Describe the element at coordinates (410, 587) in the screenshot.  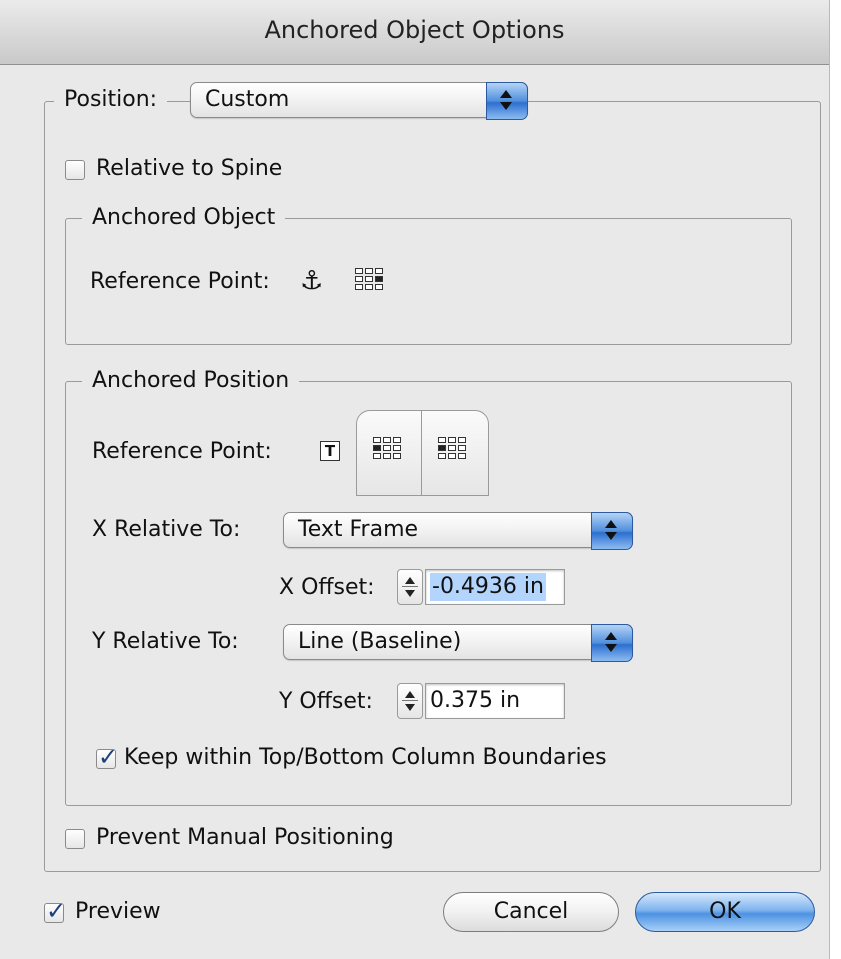
I see `x-offset-stepper` at that location.